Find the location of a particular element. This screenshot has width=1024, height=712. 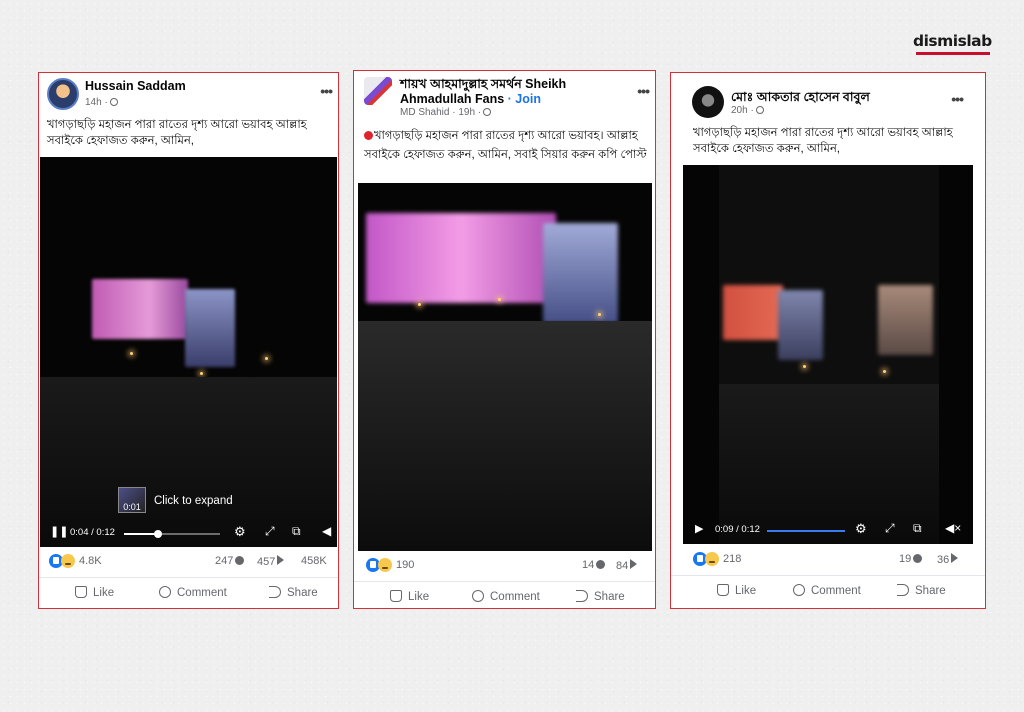

join-link: · Join is located at coordinates (524, 99).